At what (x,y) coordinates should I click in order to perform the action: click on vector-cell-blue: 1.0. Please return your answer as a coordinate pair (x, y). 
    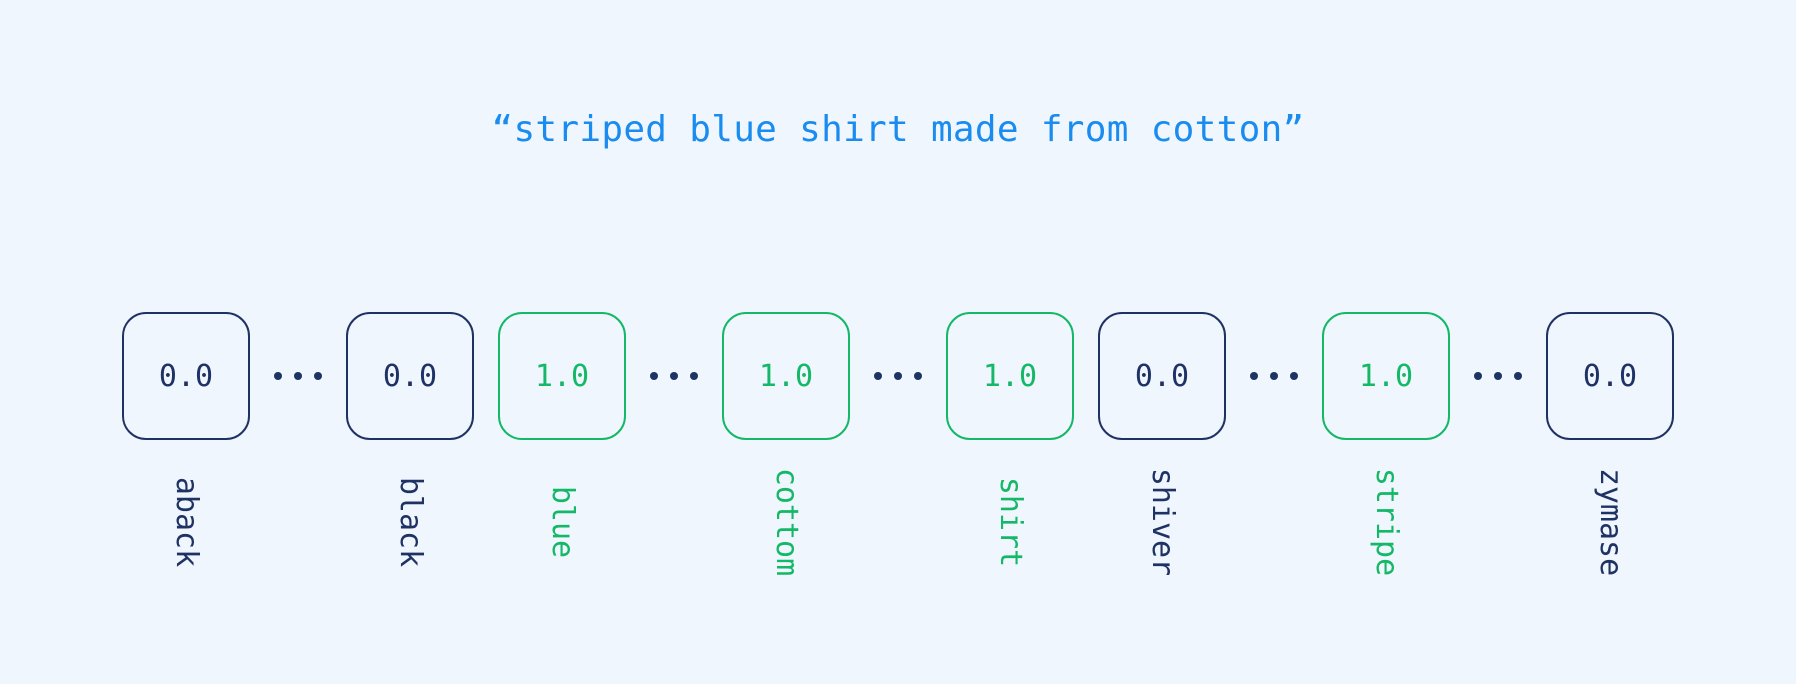
    Looking at the image, I should click on (562, 376).